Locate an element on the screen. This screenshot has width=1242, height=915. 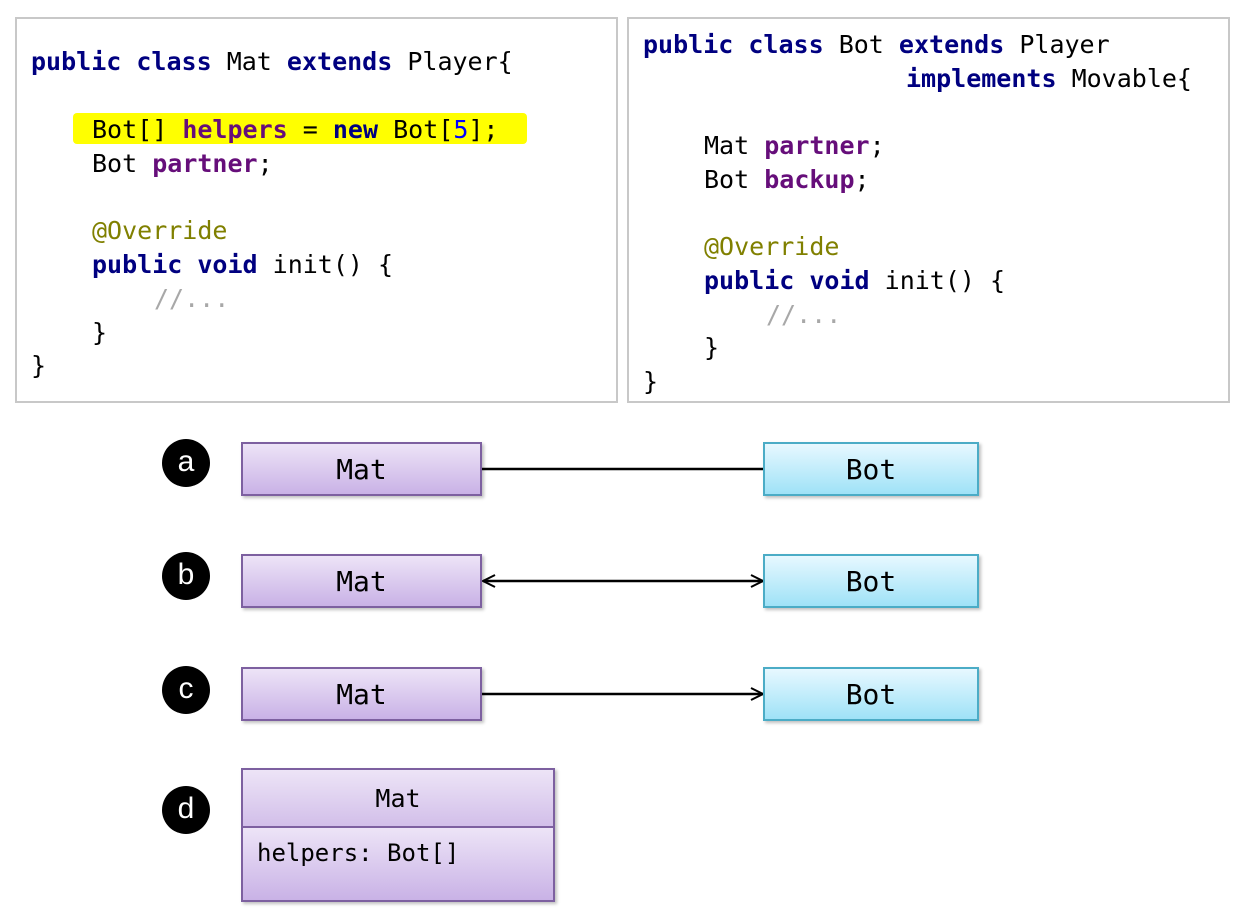
uml-attribute: helpers: Bot[] is located at coordinates (398, 864).